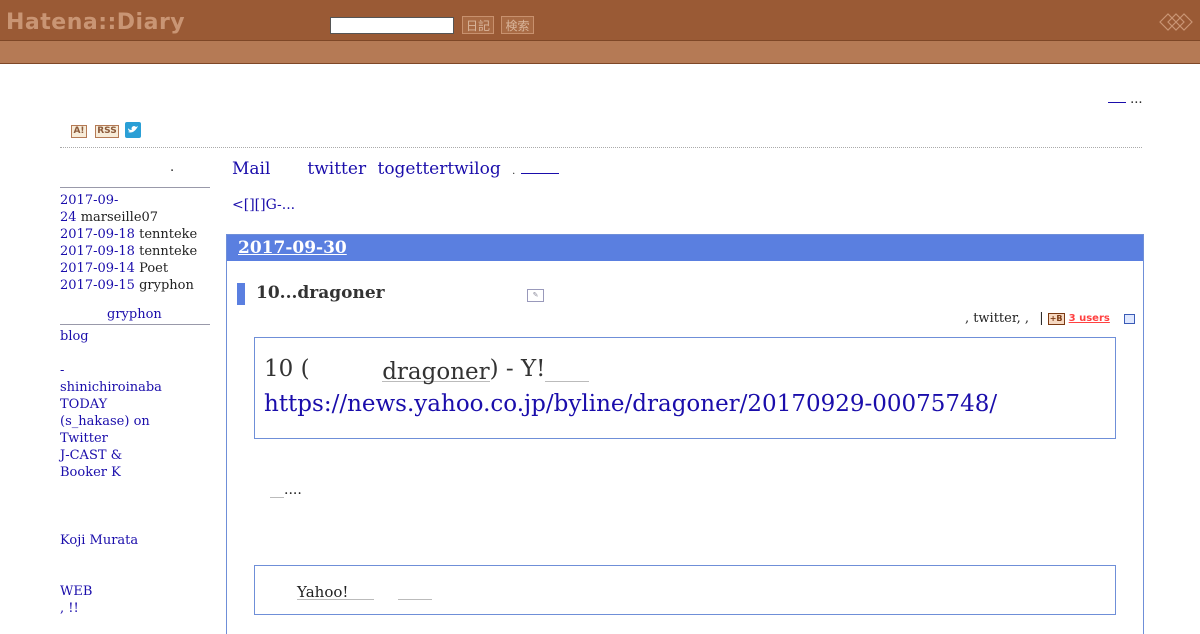 This screenshot has width=1200, height=634. What do you see at coordinates (685, 590) in the screenshot?
I see `quote-box-2: Yahoo!` at bounding box center [685, 590].